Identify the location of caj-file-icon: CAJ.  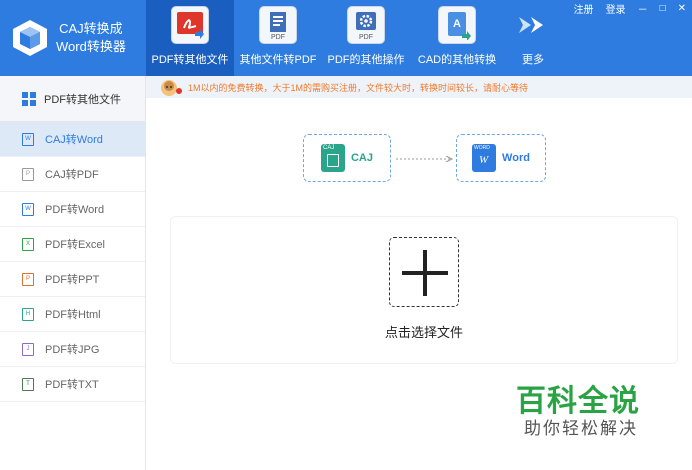
(332, 158).